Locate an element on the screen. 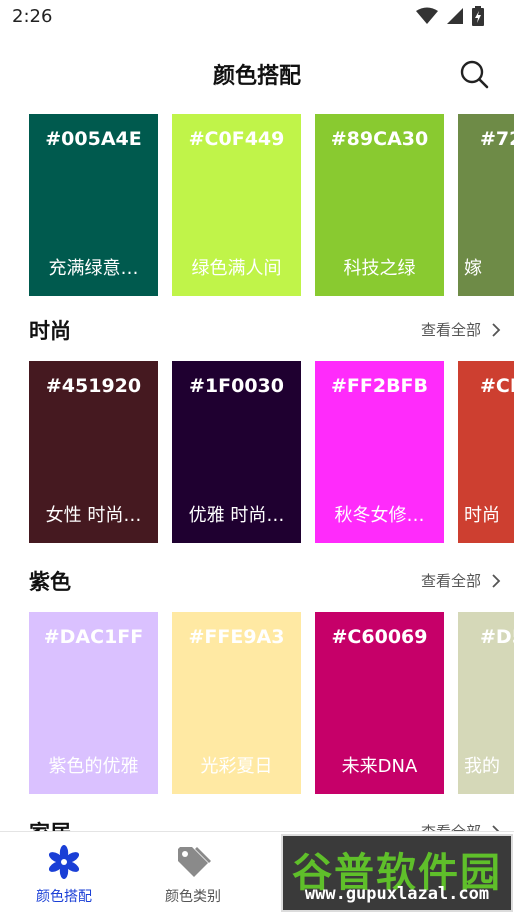 This screenshot has height=915, width=514. color-card: #D5 我的 is located at coordinates (486, 703).